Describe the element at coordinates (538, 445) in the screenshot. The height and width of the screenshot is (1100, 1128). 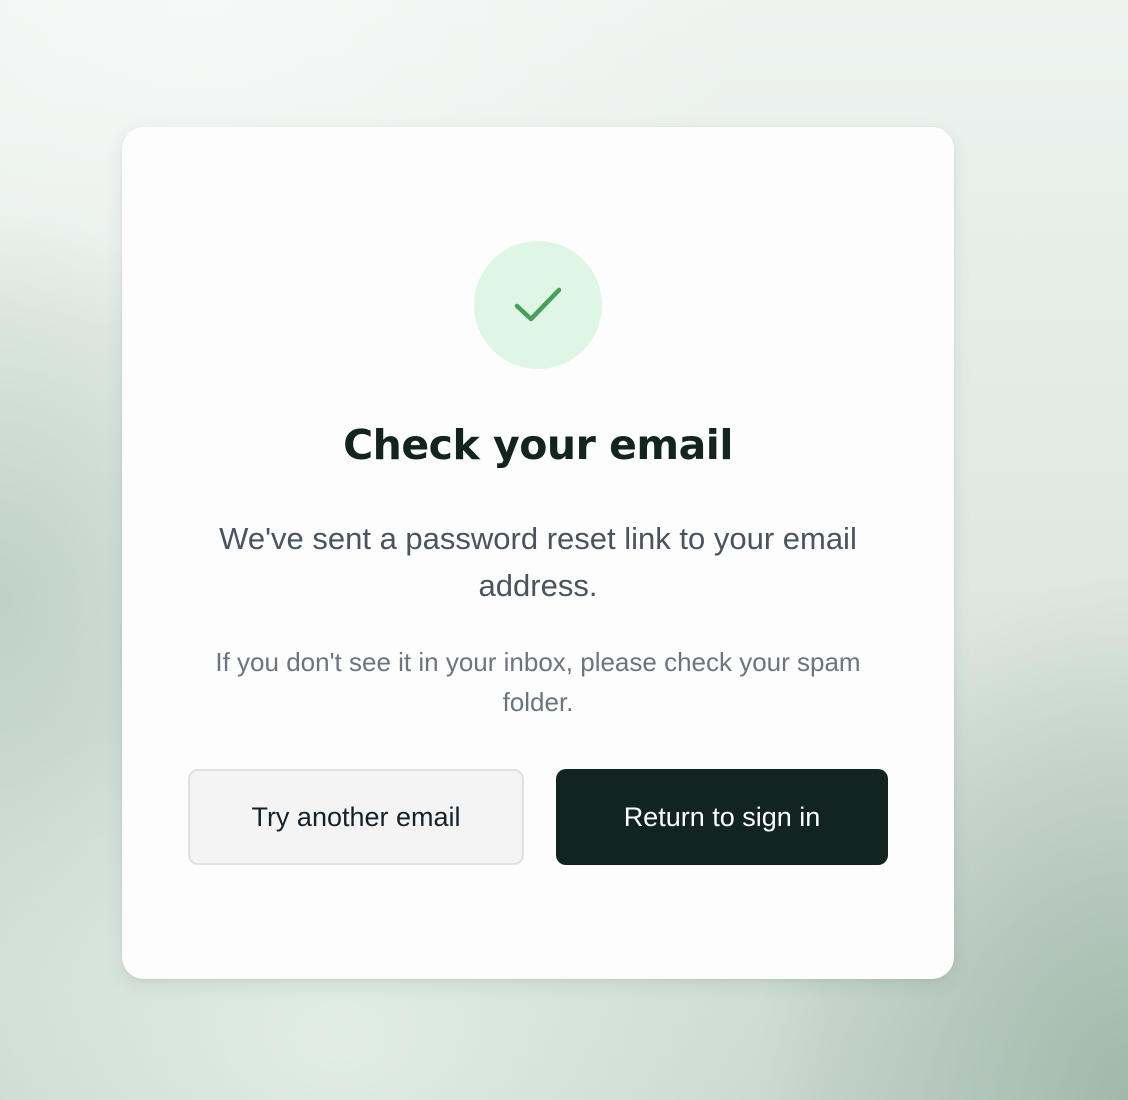
I see `page-title: Check your email` at that location.